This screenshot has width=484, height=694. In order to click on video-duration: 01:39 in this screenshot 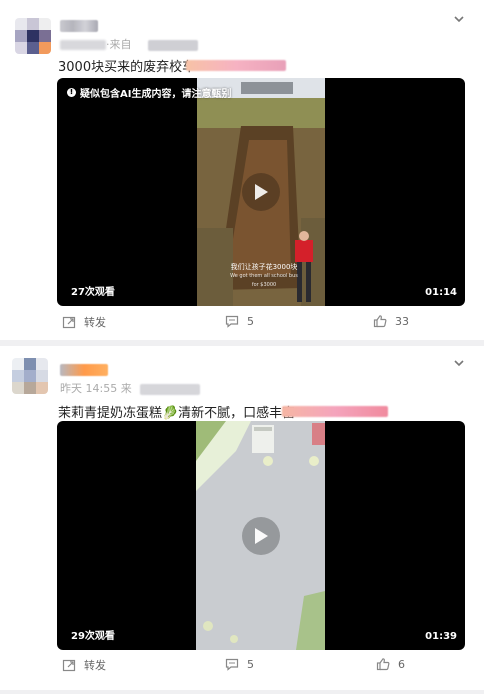, I will do `click(441, 636)`.